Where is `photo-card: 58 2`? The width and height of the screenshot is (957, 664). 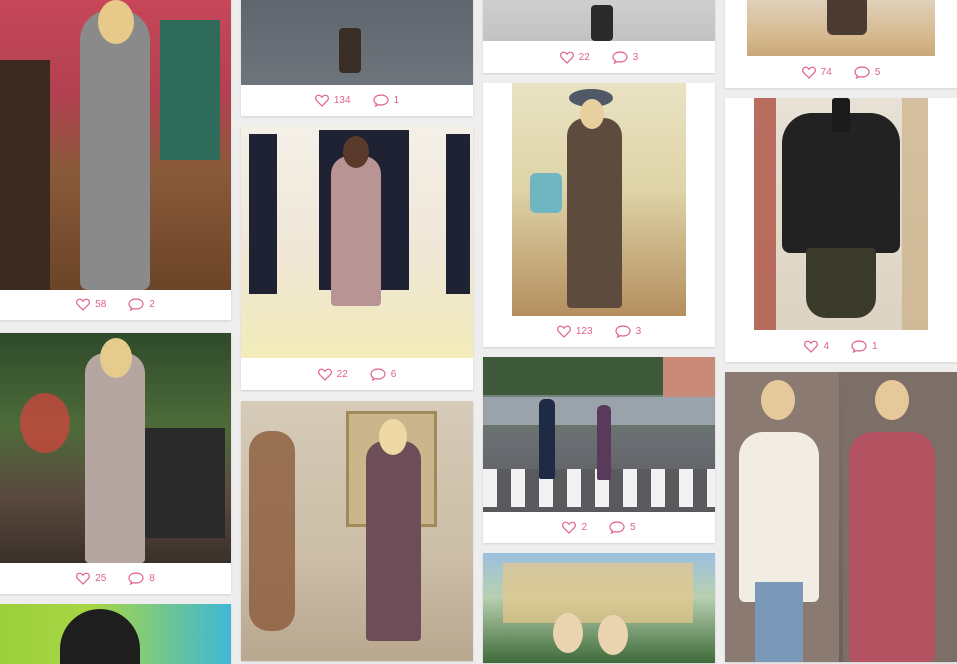
photo-card: 58 2 is located at coordinates (115, 160).